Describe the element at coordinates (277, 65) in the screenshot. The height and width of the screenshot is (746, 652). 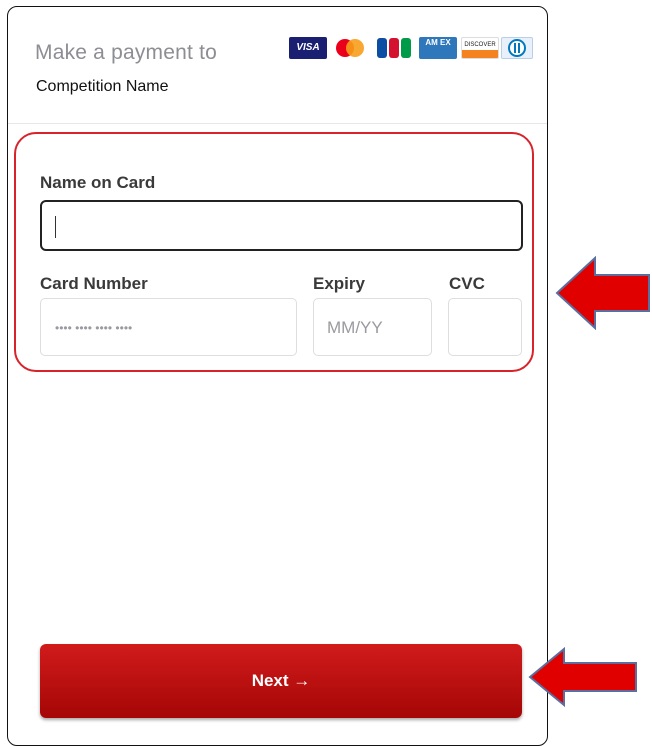
I see `payment-header: Make a payment to Competition Name VISA` at that location.